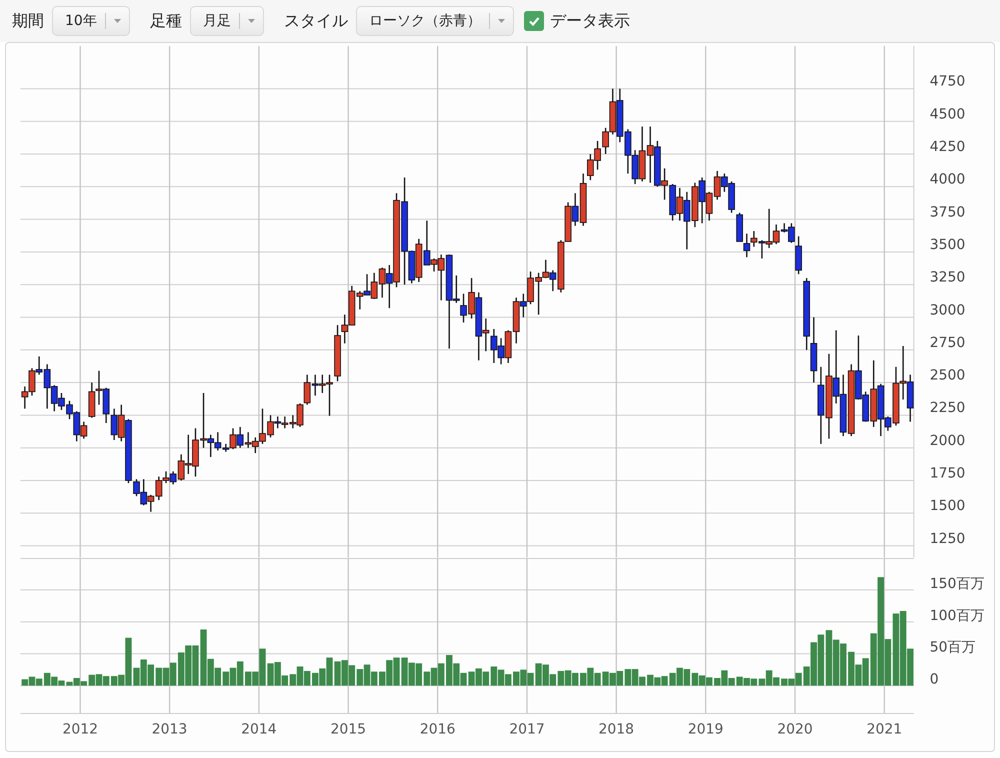  Describe the element at coordinates (934, 679) in the screenshot. I see `axis-label: 0` at that location.